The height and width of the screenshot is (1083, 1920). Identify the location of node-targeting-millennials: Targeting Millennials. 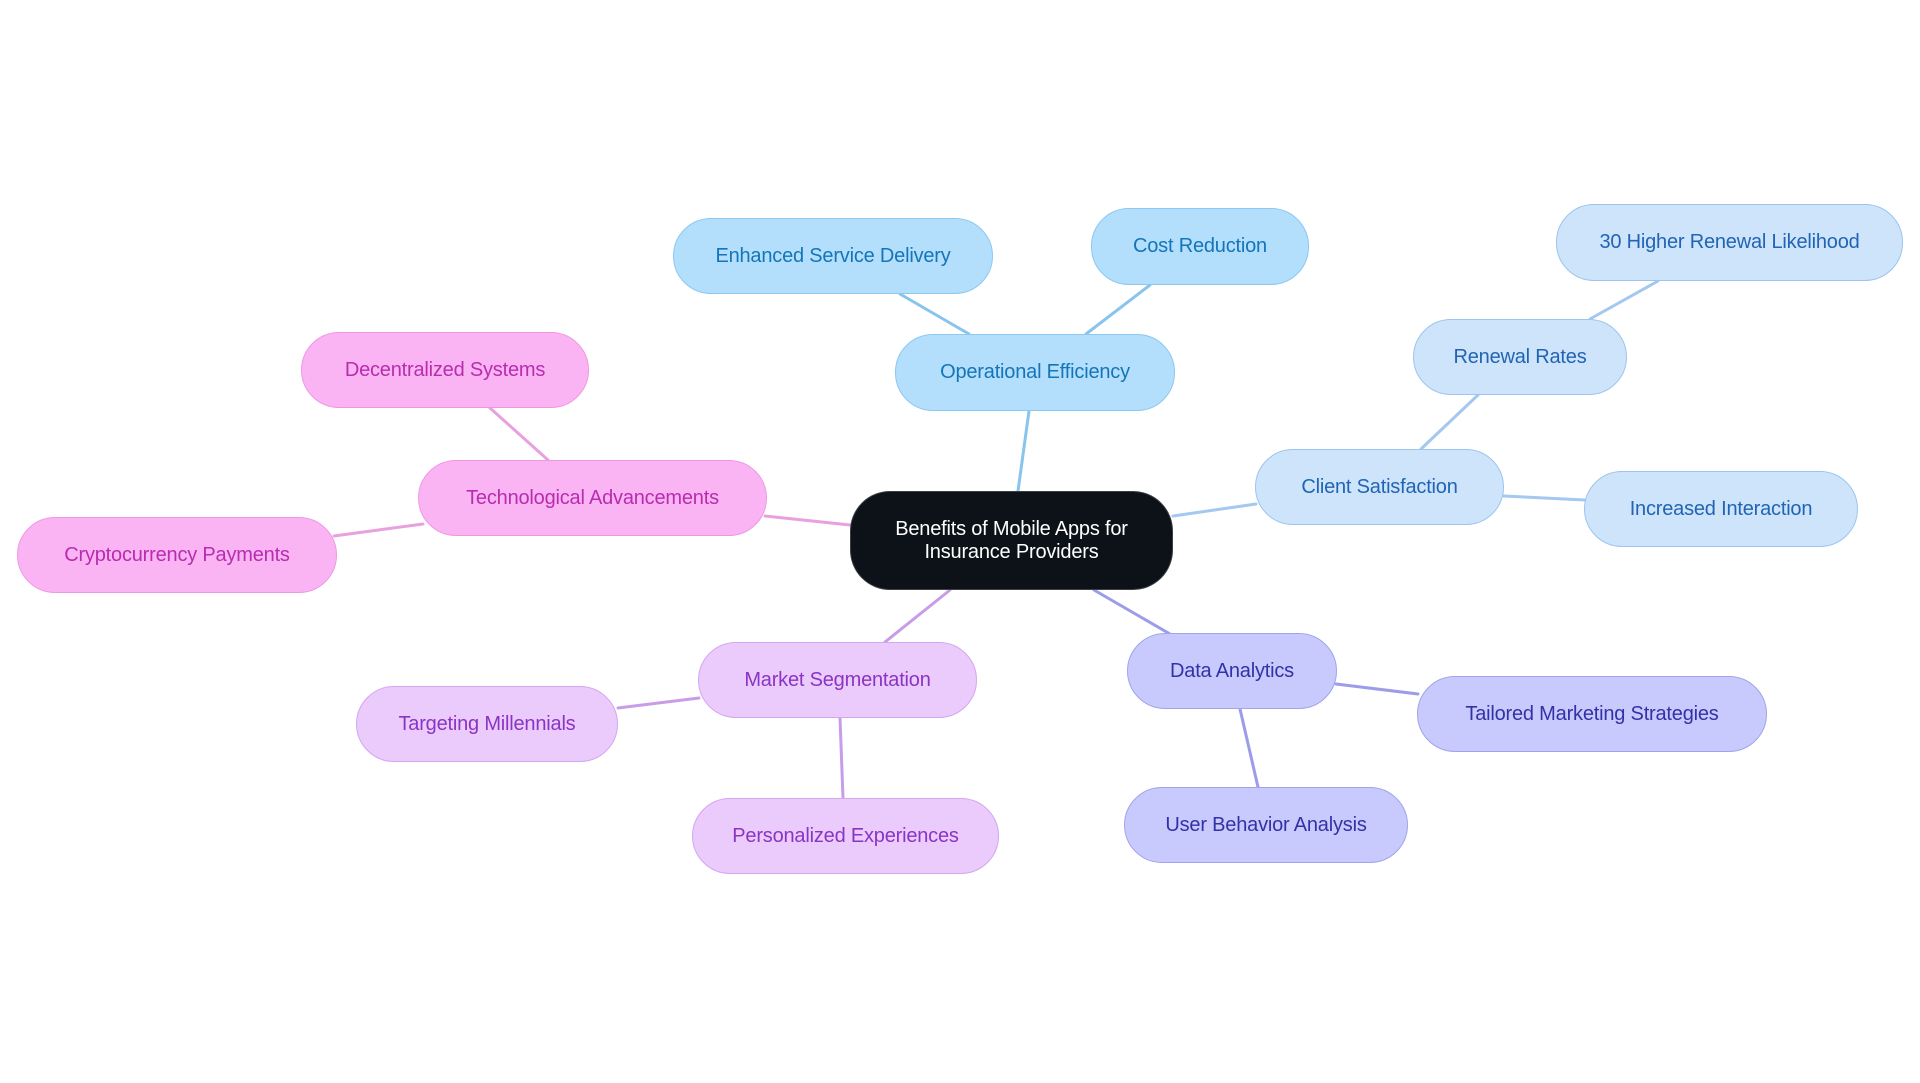
(487, 724).